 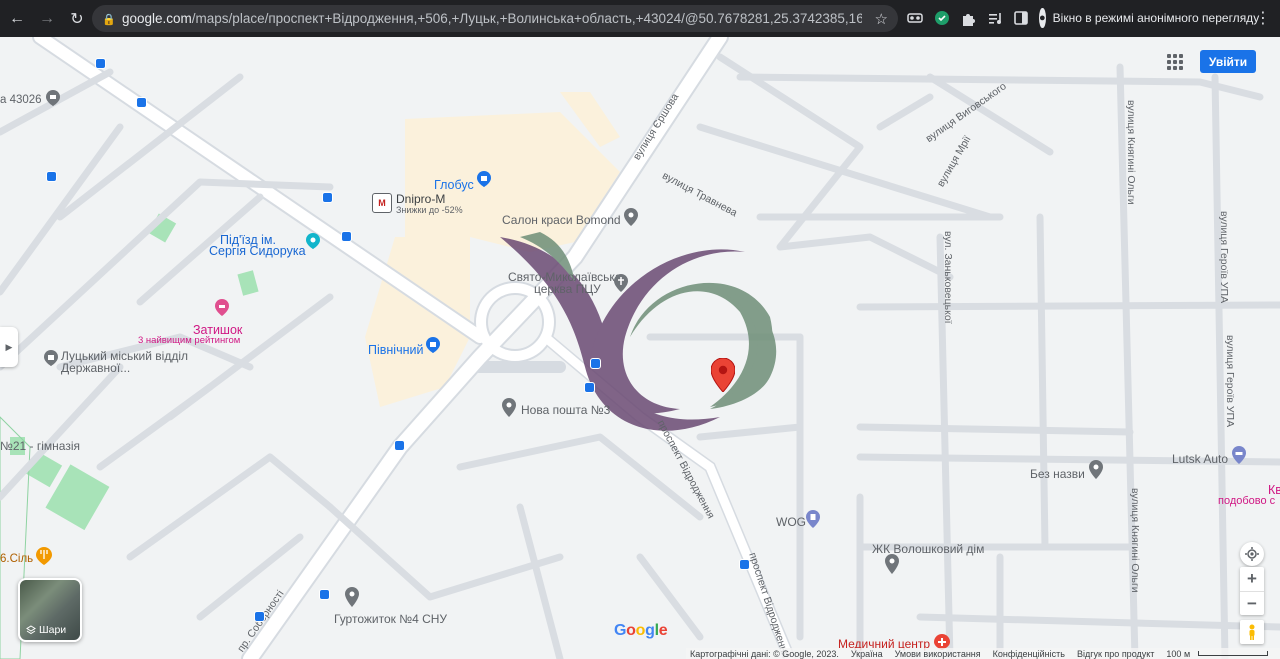 What do you see at coordinates (50, 610) in the screenshot?
I see `layers-button: Шари` at bounding box center [50, 610].